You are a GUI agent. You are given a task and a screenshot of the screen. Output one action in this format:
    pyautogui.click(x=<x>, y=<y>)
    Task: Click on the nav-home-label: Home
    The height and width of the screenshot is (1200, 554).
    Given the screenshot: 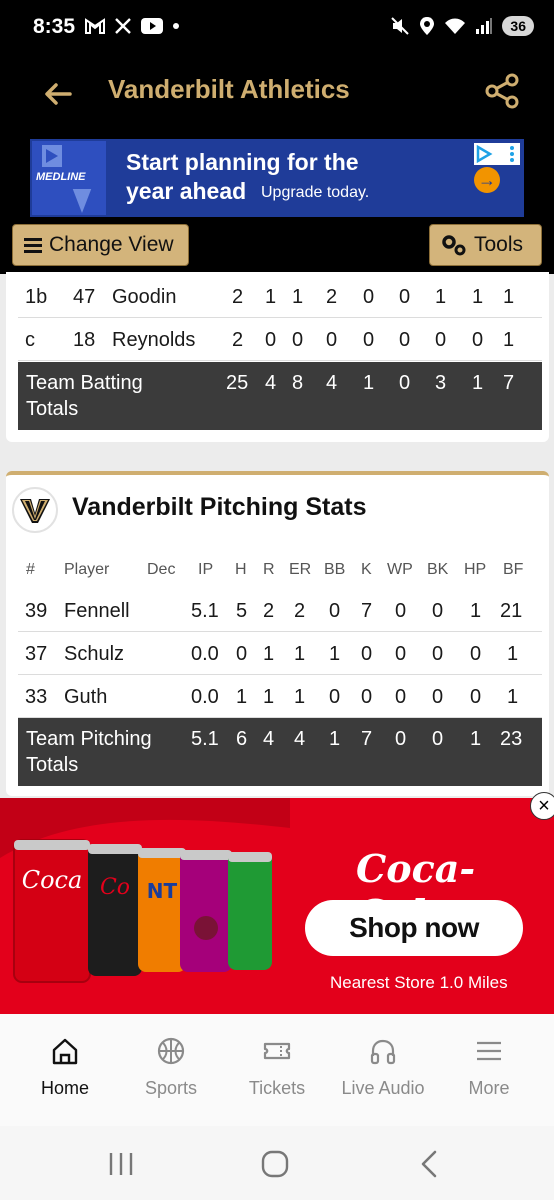 What is the action you would take?
    pyautogui.click(x=64, y=1088)
    